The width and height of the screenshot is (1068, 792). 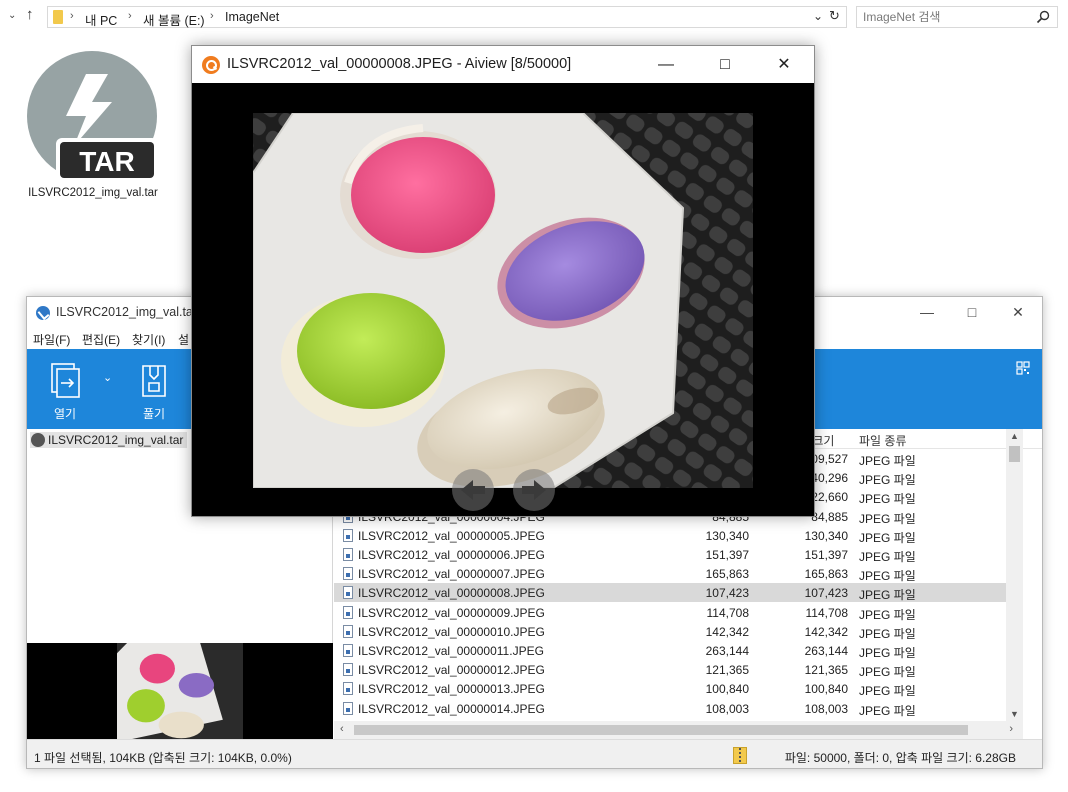 What do you see at coordinates (65, 390) in the screenshot?
I see `open-button: 열기` at bounding box center [65, 390].